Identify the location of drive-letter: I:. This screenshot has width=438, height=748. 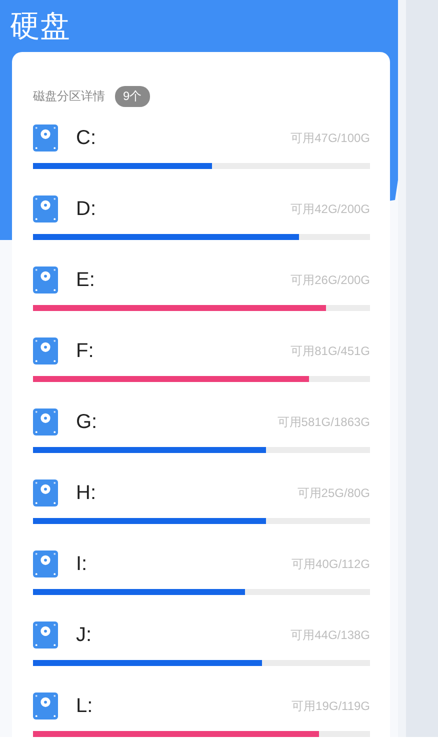
(82, 564).